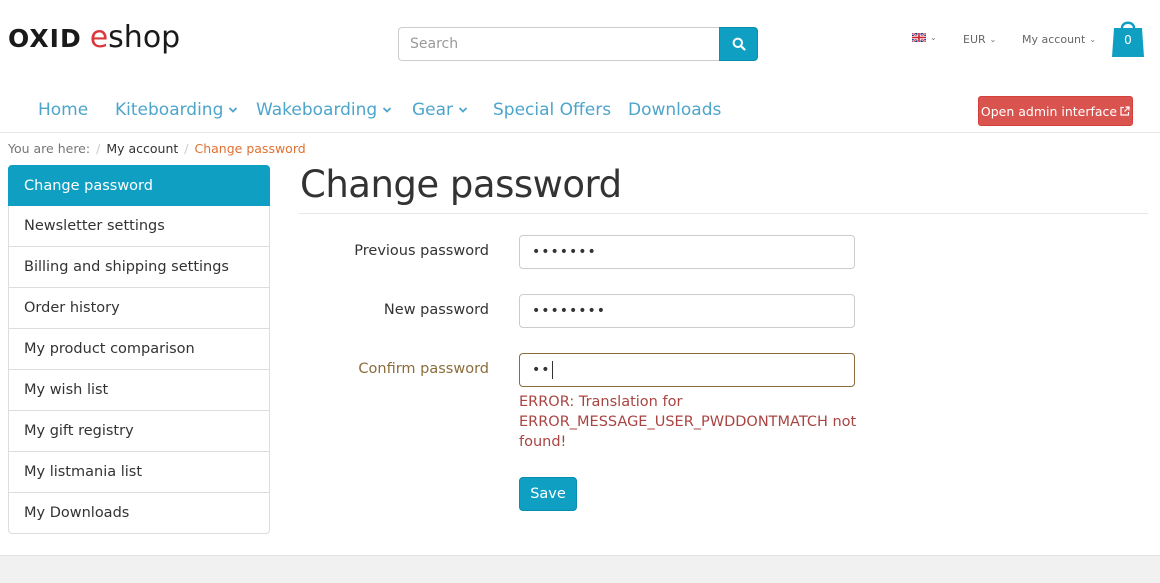 The width and height of the screenshot is (1160, 583). Describe the element at coordinates (552, 370) in the screenshot. I see `text-cursor` at that location.